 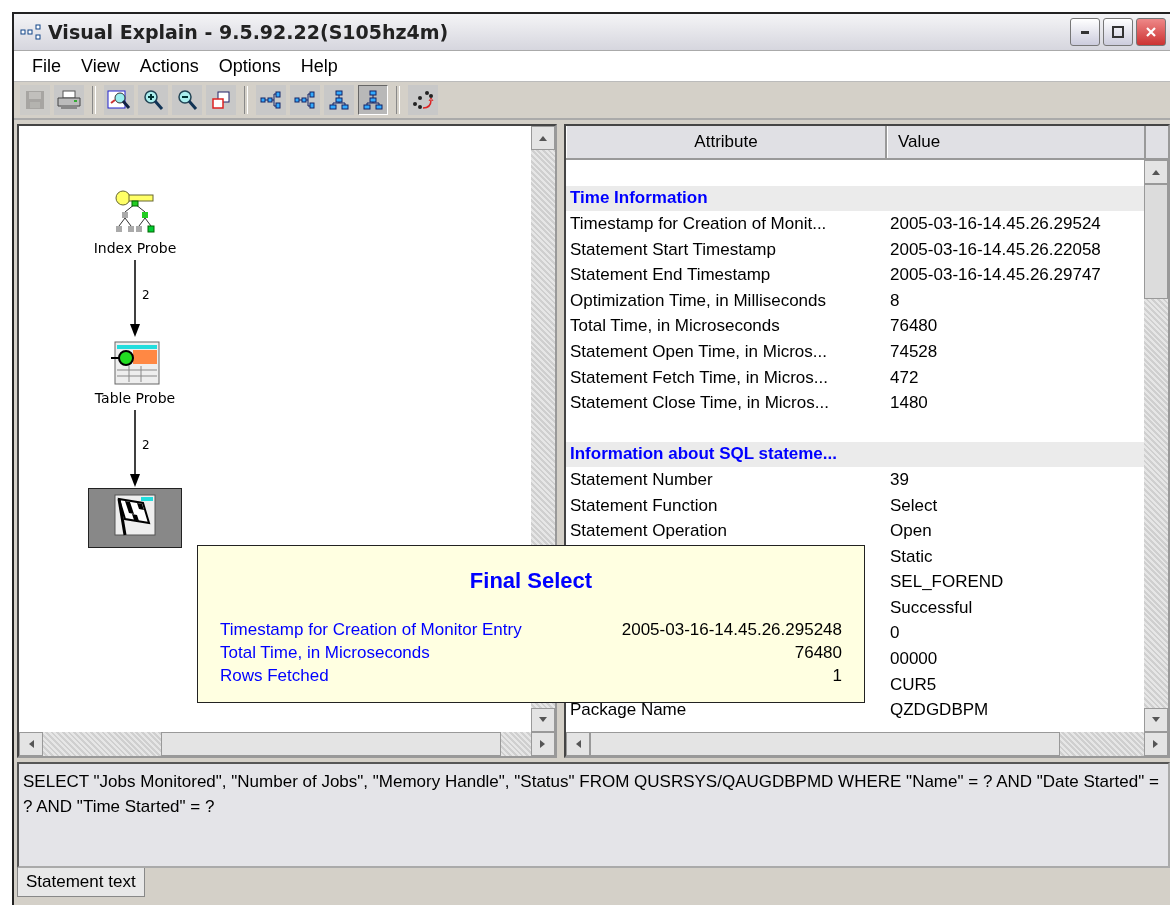 What do you see at coordinates (371, 630) in the screenshot?
I see `tooltip-label: Timestamp for Creation of Monitor Entry` at bounding box center [371, 630].